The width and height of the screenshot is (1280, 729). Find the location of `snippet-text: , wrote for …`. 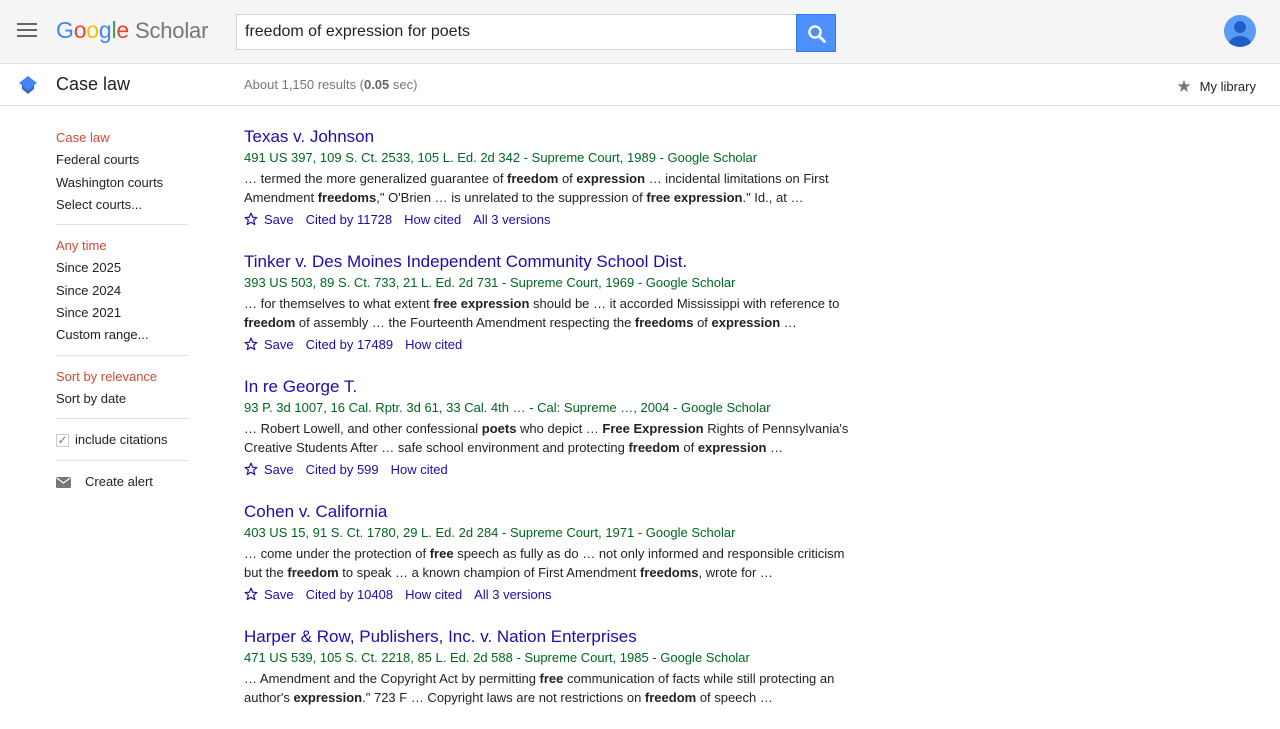

snippet-text: , wrote for … is located at coordinates (735, 572).